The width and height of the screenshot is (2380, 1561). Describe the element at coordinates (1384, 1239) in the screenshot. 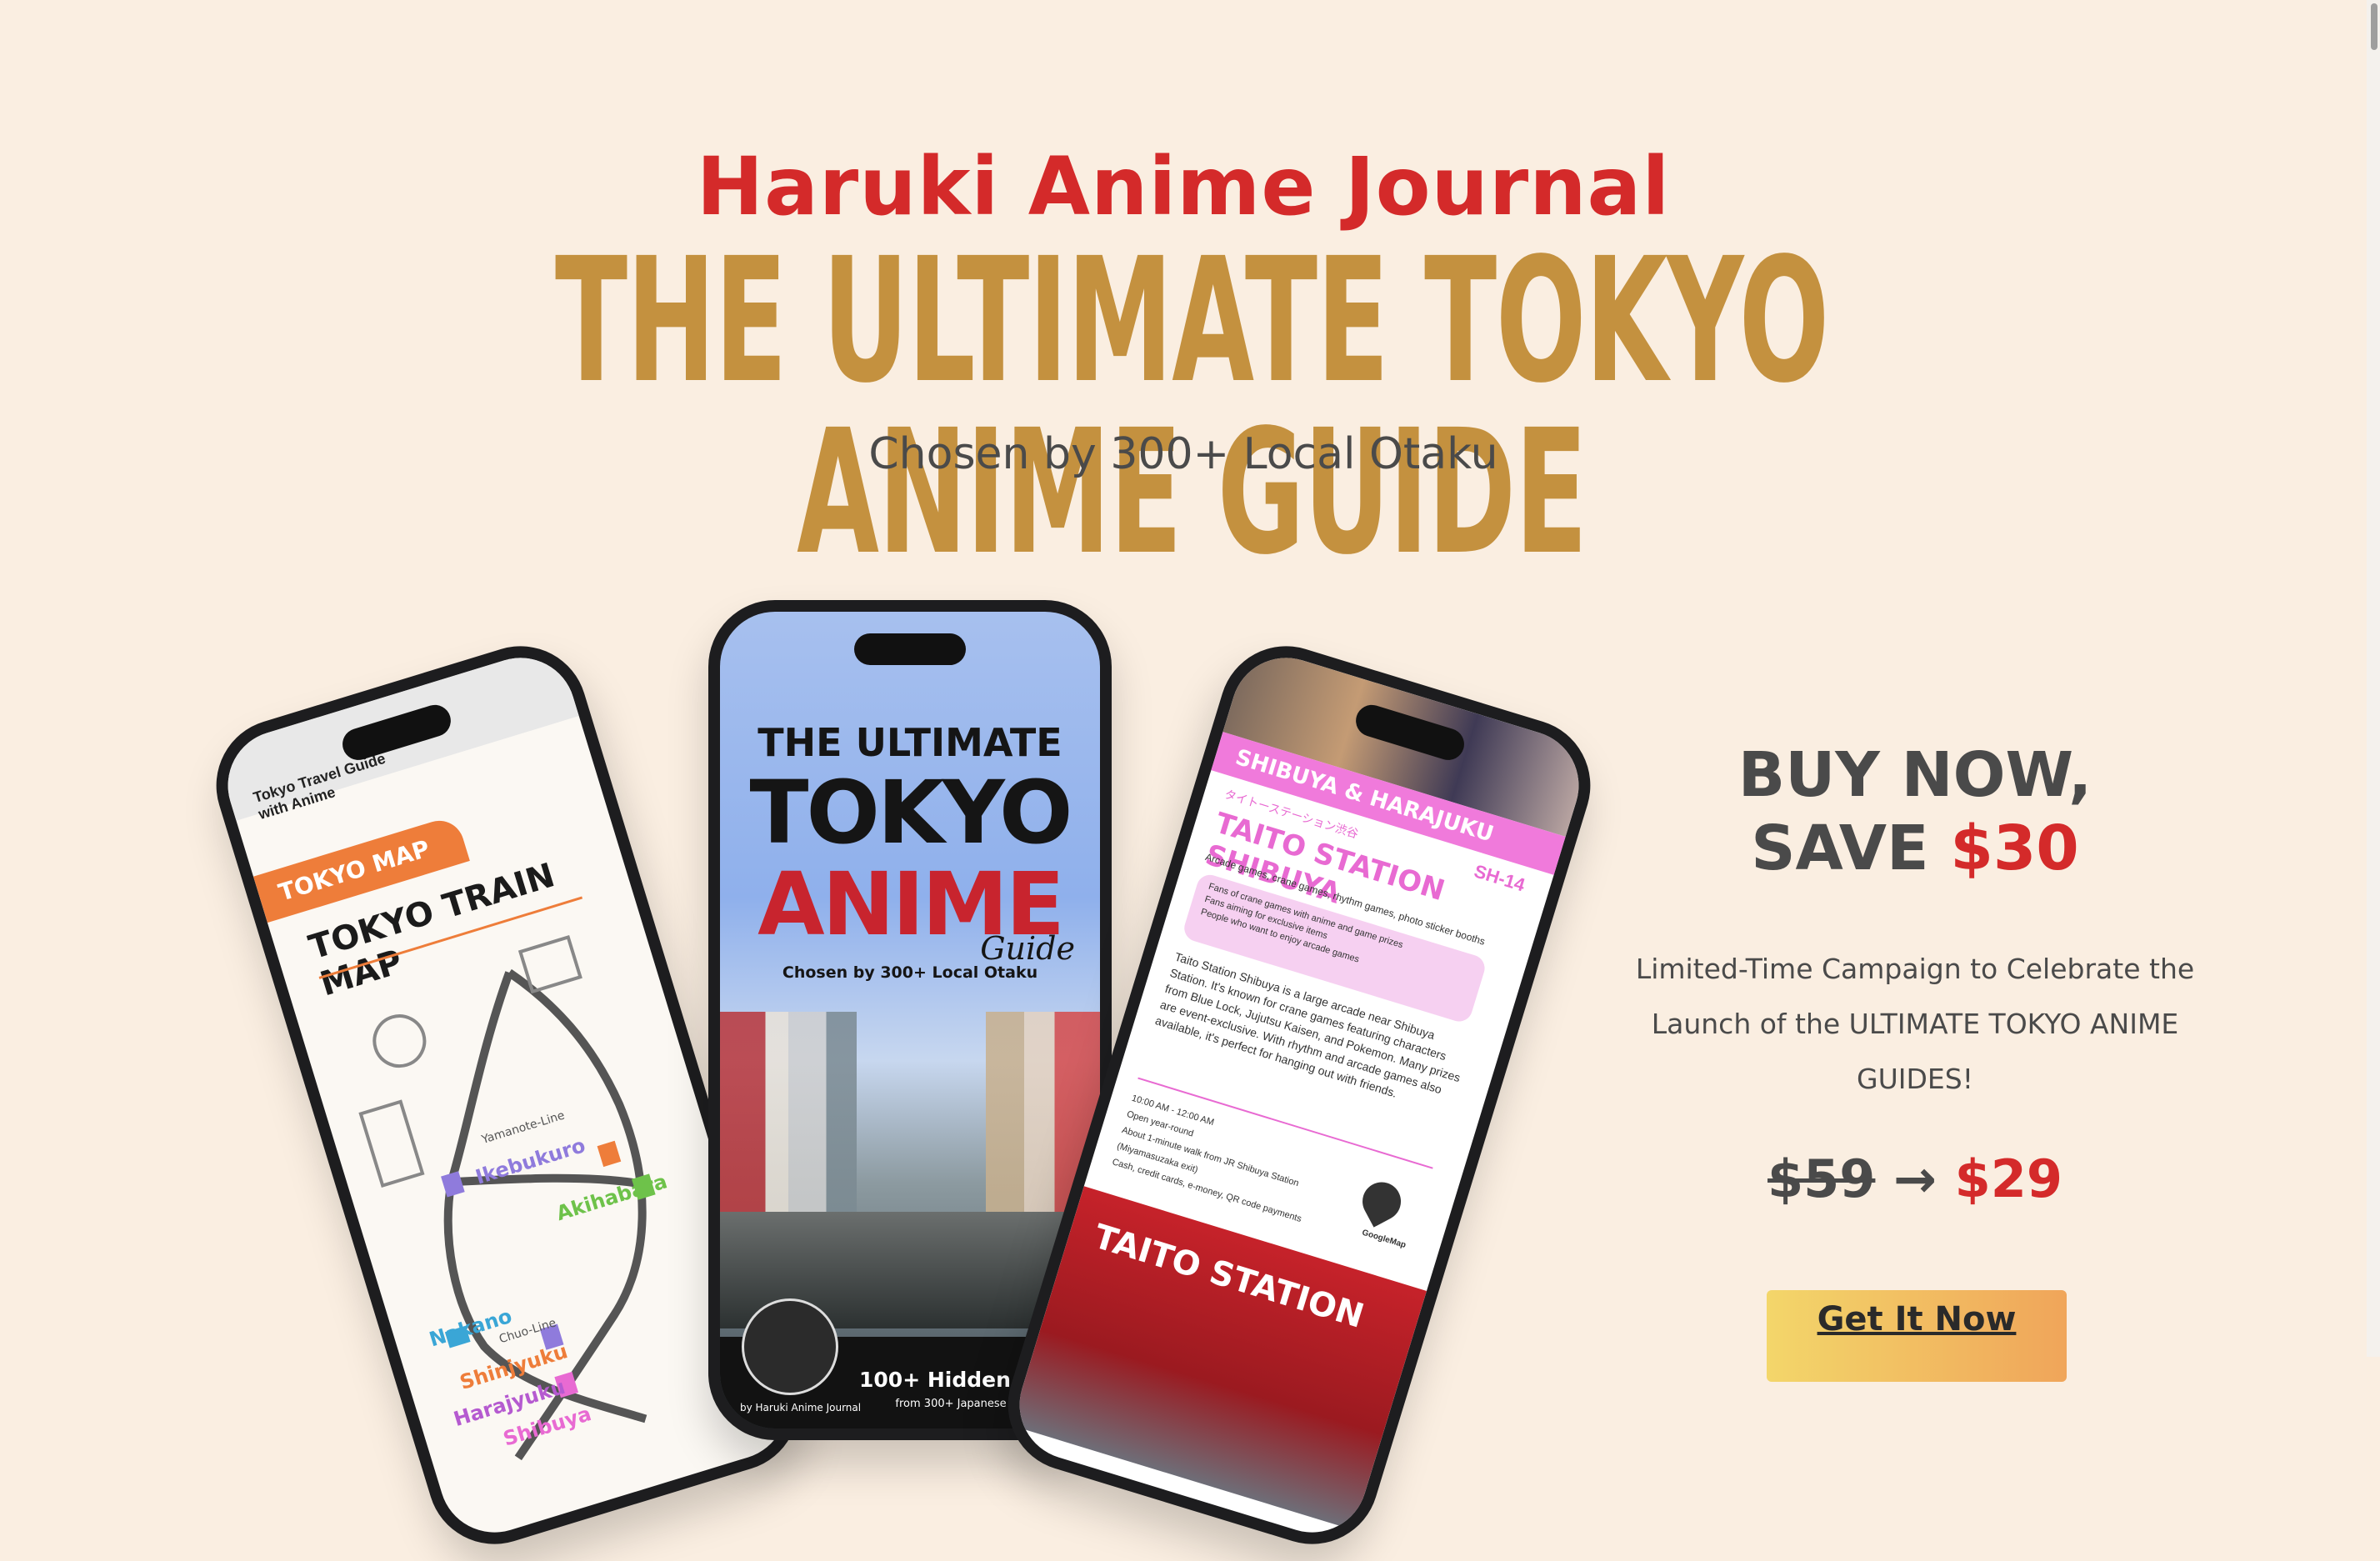

I see `google-map-label: GoogleMap` at that location.